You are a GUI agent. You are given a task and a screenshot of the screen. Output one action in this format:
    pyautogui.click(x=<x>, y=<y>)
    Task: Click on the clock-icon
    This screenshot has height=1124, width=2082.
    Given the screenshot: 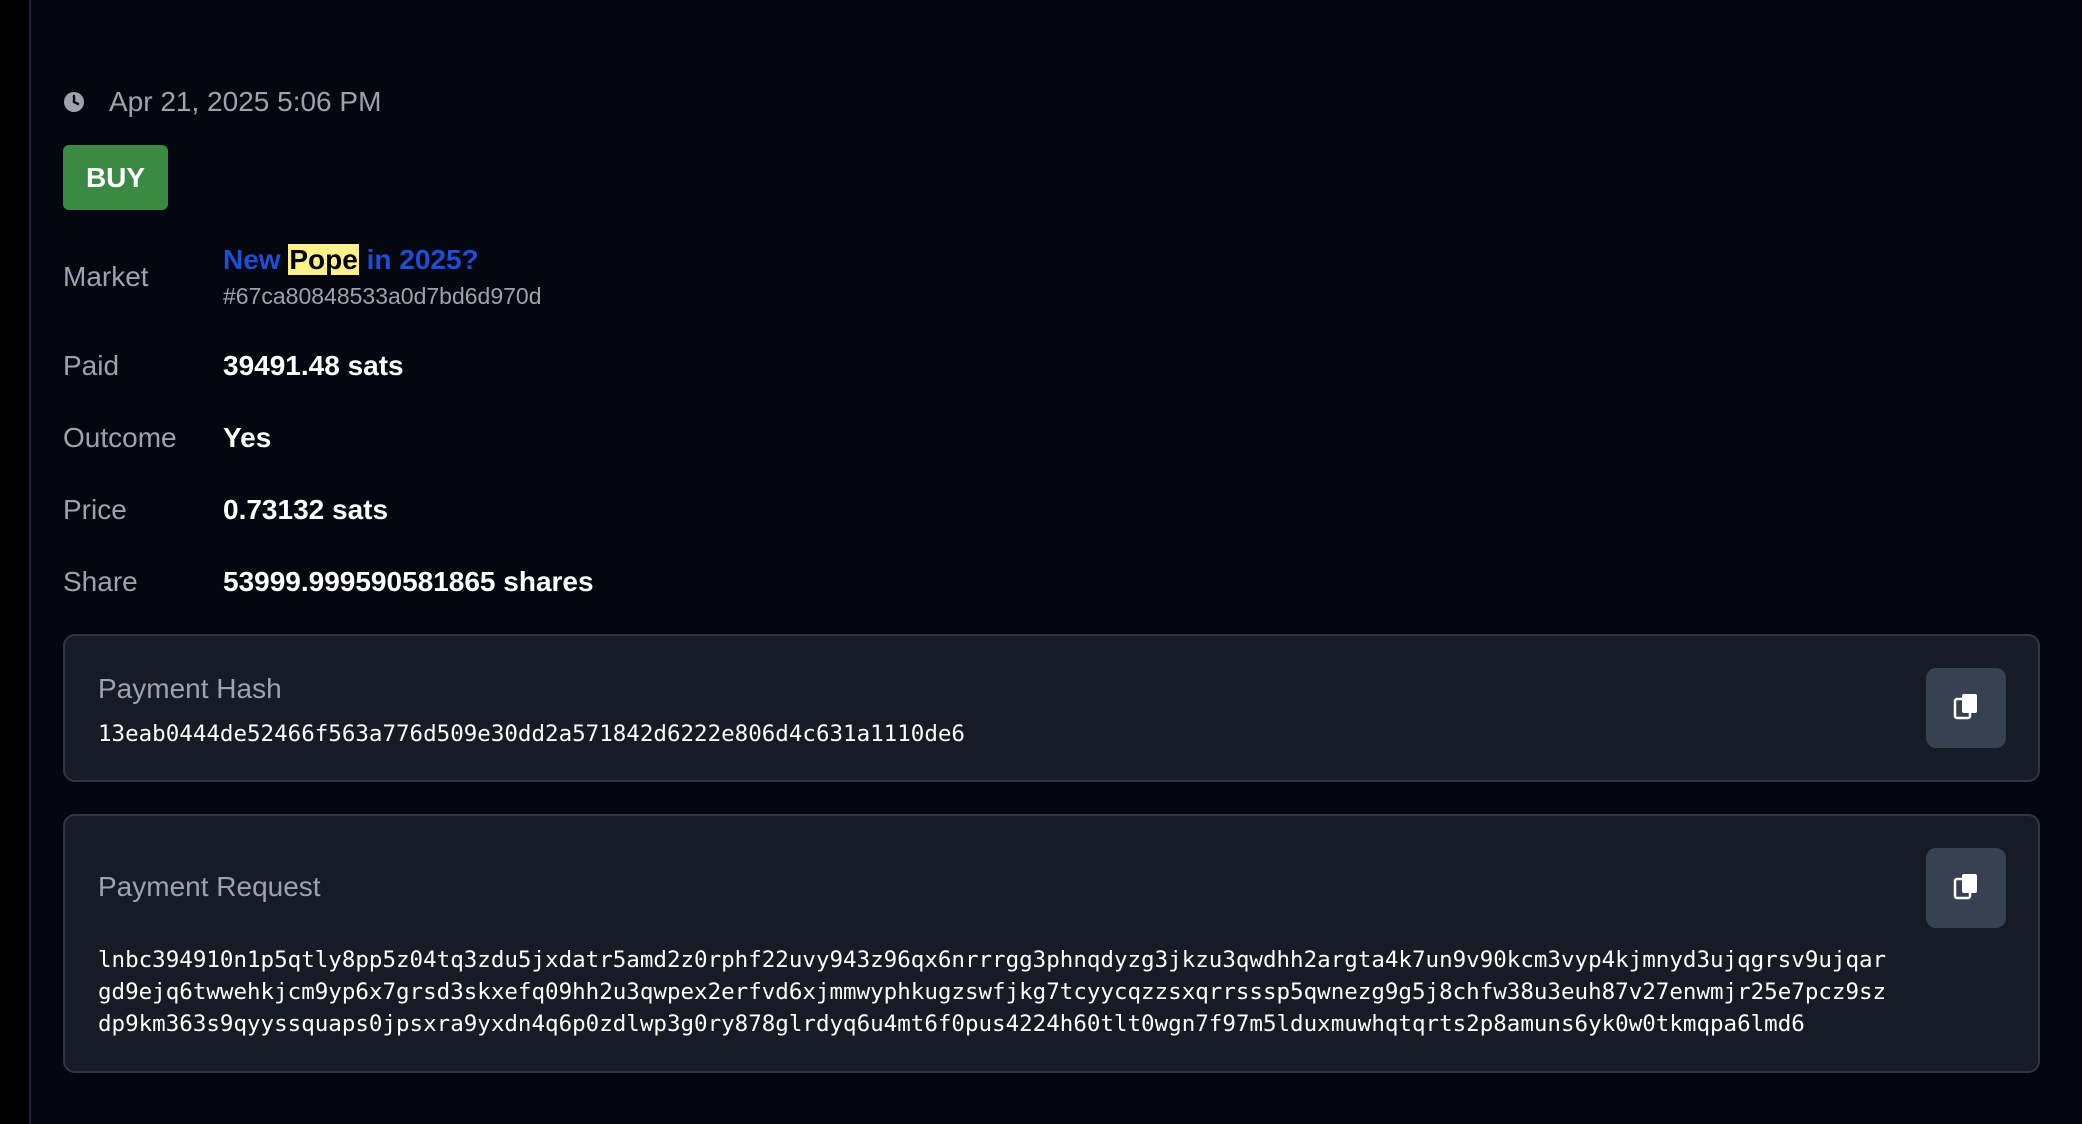 What is the action you would take?
    pyautogui.click(x=74, y=102)
    